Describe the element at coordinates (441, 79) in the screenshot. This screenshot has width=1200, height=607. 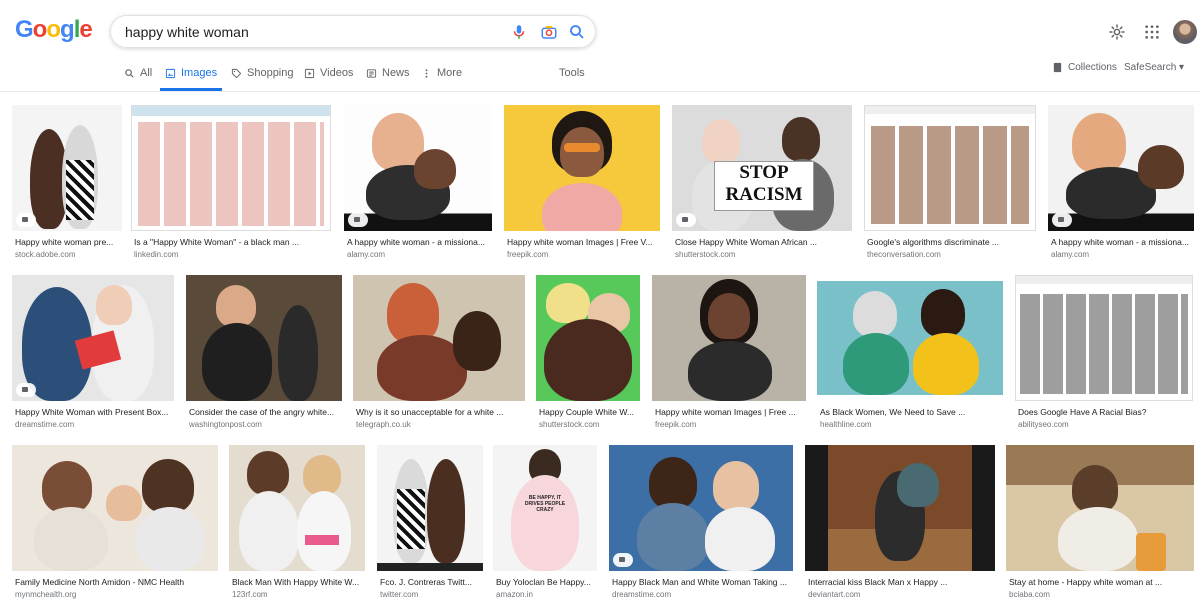
I see `tab-more: More` at that location.